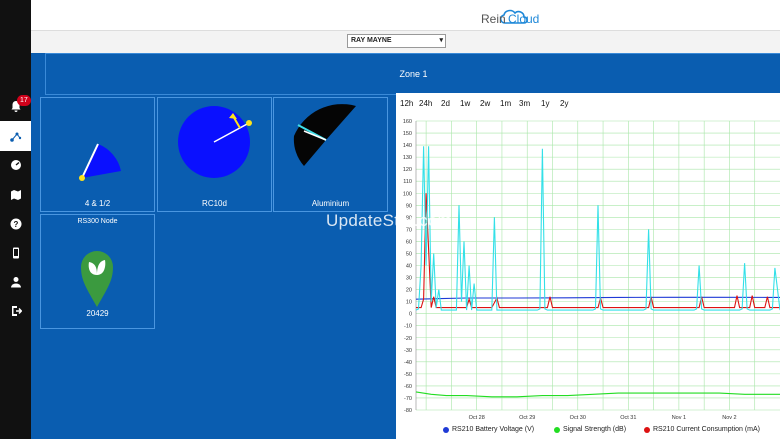  Describe the element at coordinates (214, 203) in the screenshot. I see `tile-label: RC10d` at that location.